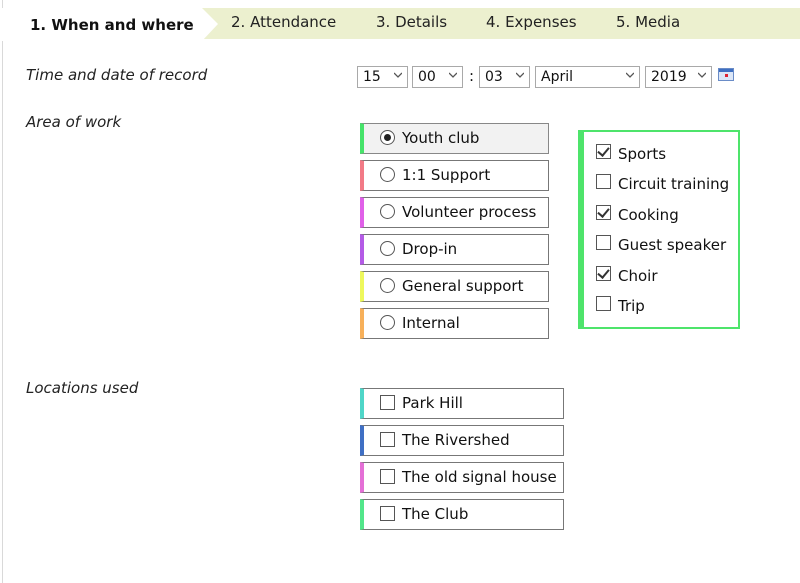 The height and width of the screenshot is (583, 800). What do you see at coordinates (557, 77) in the screenshot?
I see `month-value: April` at bounding box center [557, 77].